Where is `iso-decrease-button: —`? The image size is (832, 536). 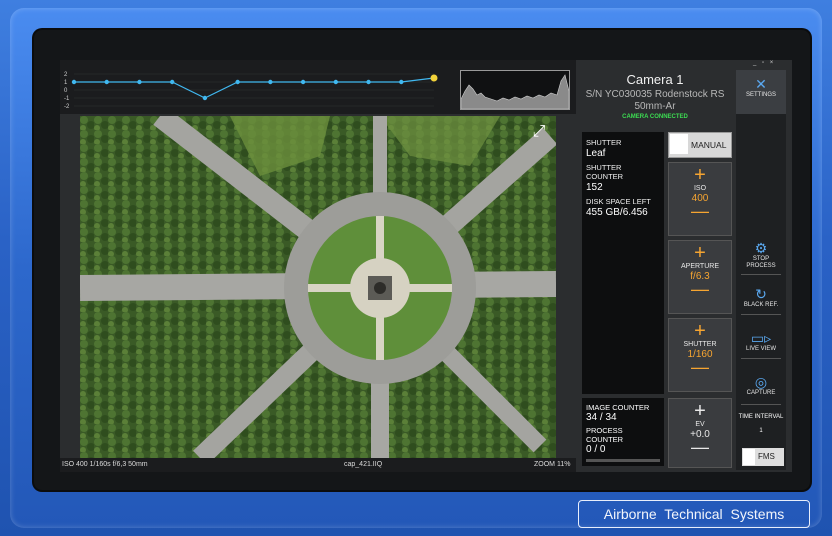 iso-decrease-button: — is located at coordinates (700, 211).